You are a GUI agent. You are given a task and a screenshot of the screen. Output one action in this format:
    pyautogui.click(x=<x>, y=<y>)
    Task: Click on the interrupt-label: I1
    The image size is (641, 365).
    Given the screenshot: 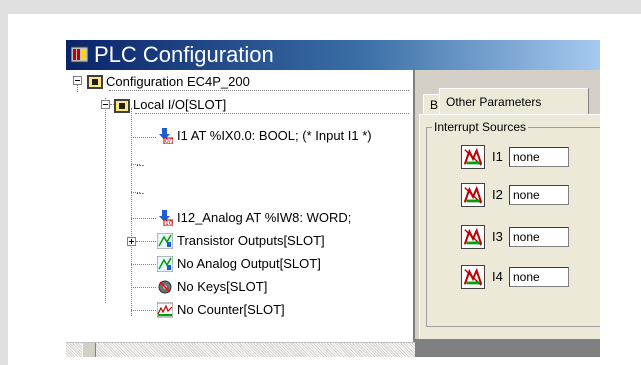 What is the action you would take?
    pyautogui.click(x=497, y=156)
    